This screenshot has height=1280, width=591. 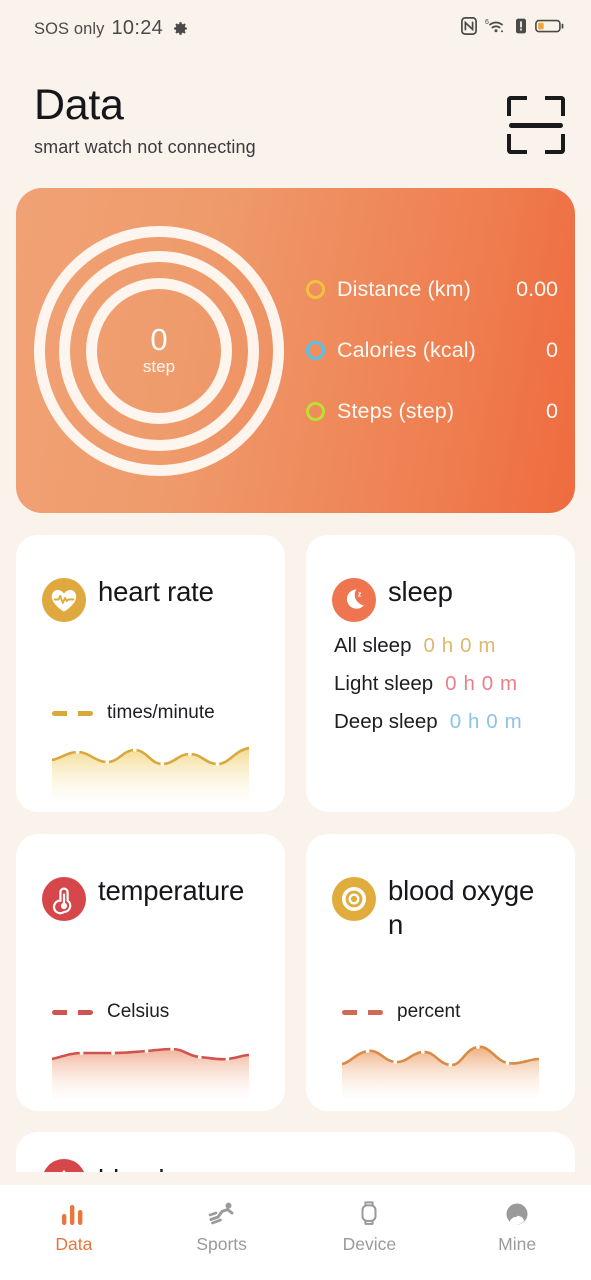 What do you see at coordinates (159, 340) in the screenshot?
I see `step-count-value: 0` at bounding box center [159, 340].